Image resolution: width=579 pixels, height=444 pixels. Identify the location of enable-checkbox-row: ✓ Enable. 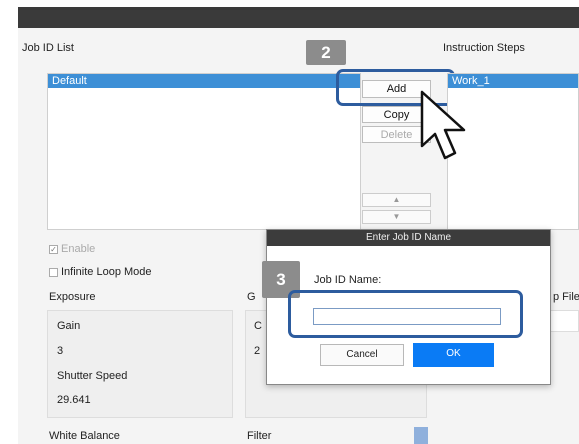
(72, 249).